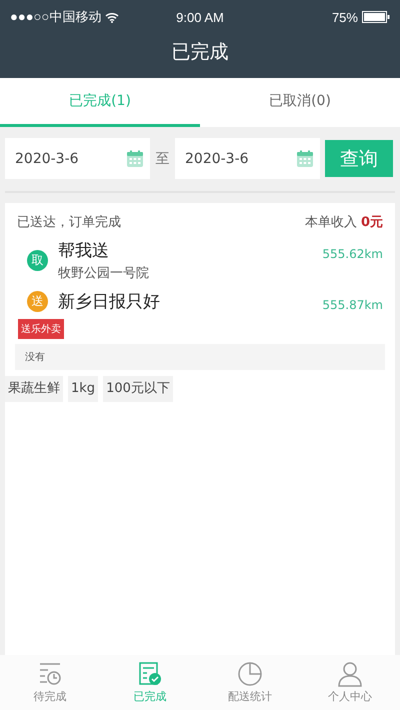 Image resolution: width=400 pixels, height=710 pixels. Describe the element at coordinates (138, 389) in the screenshot. I see `attribute-tag: 100元以下` at that location.